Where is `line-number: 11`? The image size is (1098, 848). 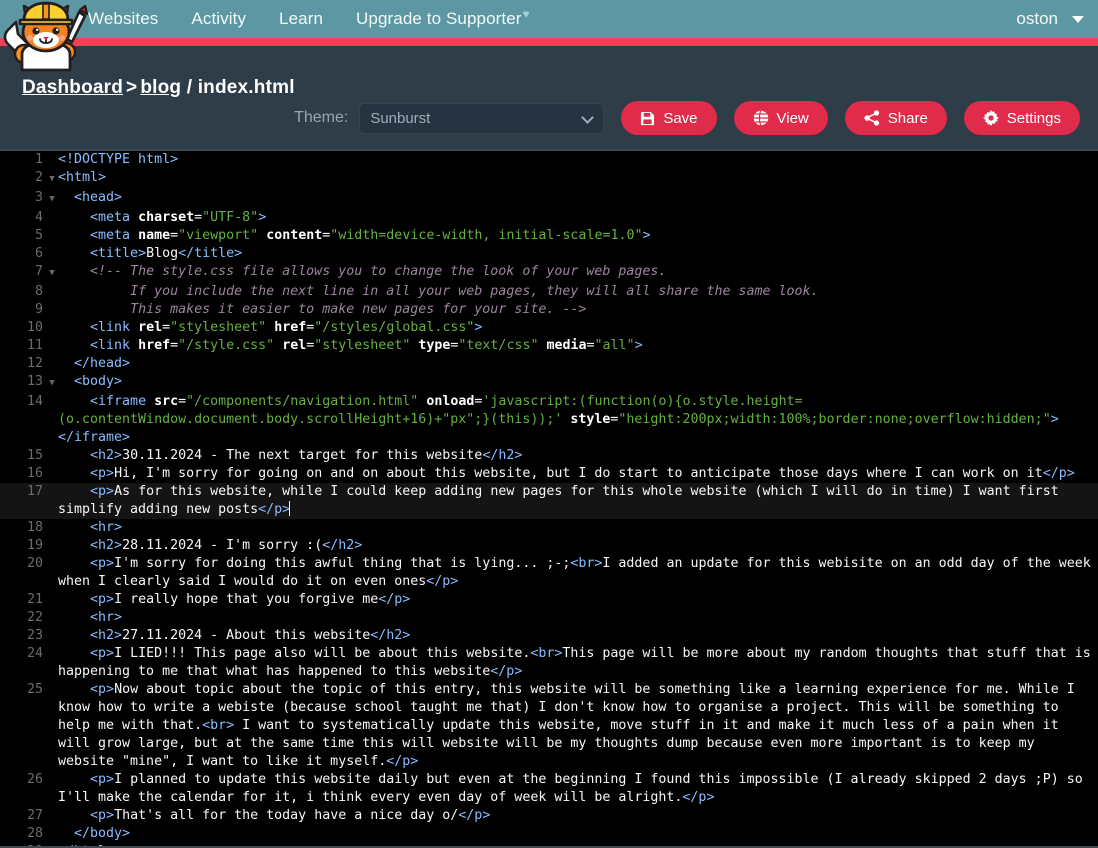
line-number: 11 is located at coordinates (34, 345).